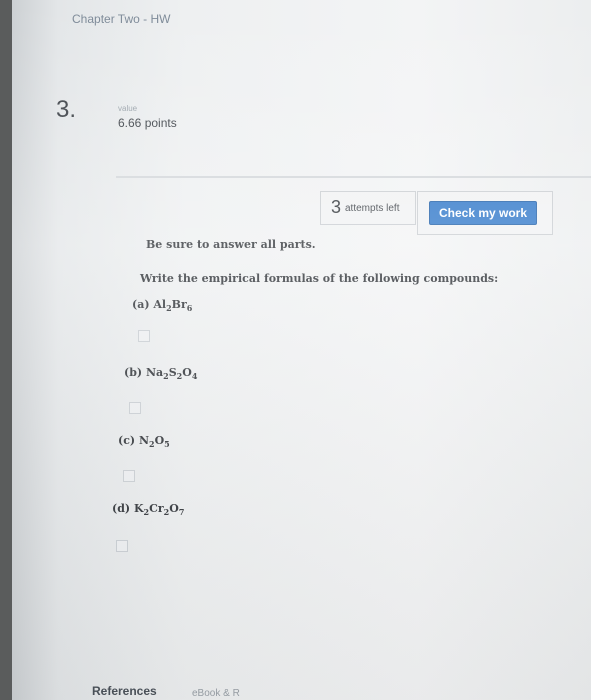 The width and height of the screenshot is (591, 700). I want to click on part-b-letter: (b), so click(135, 372).